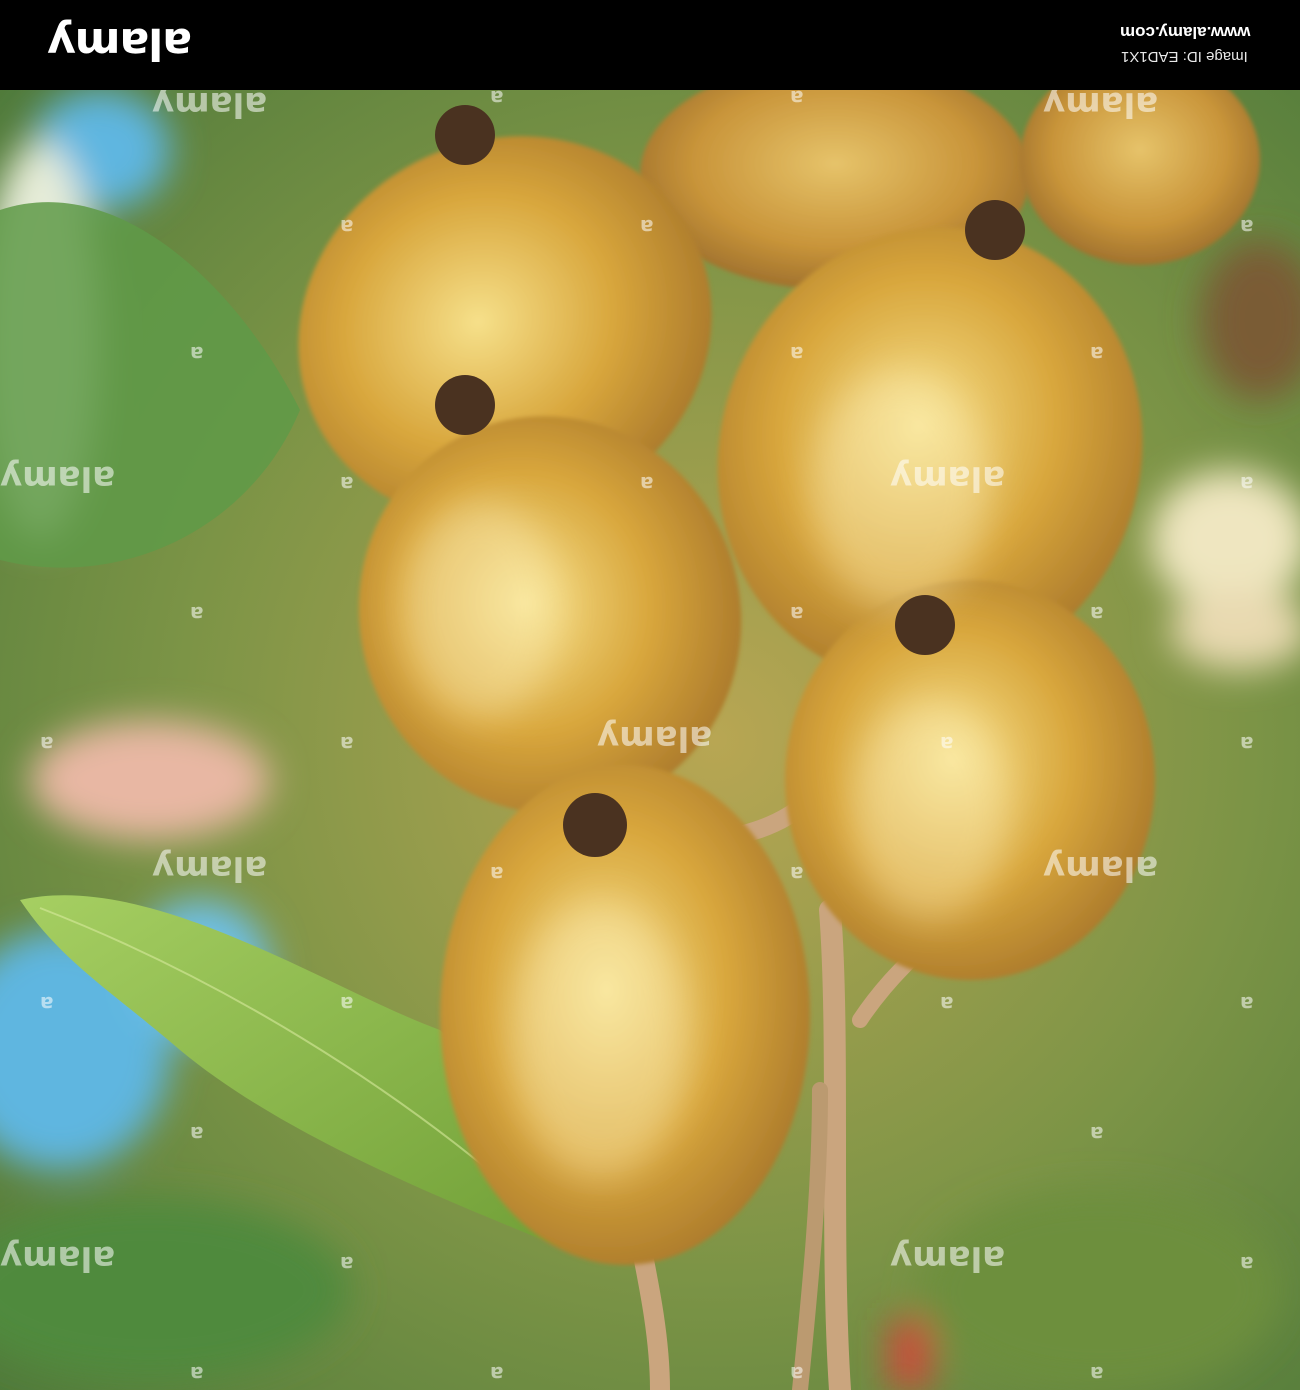 This screenshot has width=1300, height=1390. I want to click on brand-logo: alamy, so click(120, 43).